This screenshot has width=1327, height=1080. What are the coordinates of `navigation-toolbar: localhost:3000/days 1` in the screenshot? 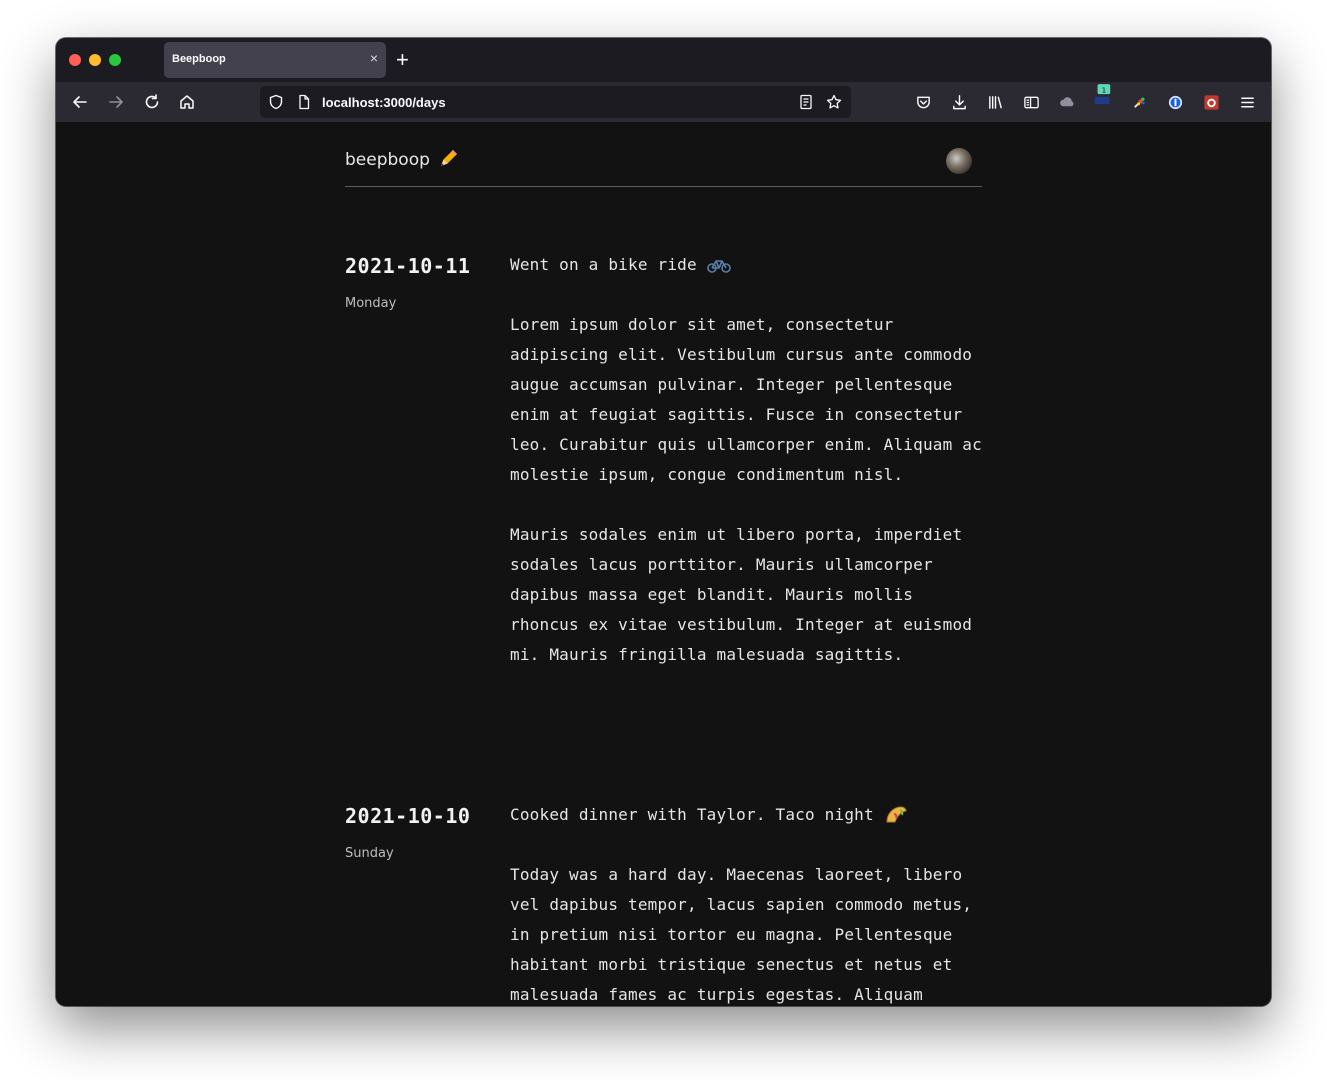 It's located at (663, 102).